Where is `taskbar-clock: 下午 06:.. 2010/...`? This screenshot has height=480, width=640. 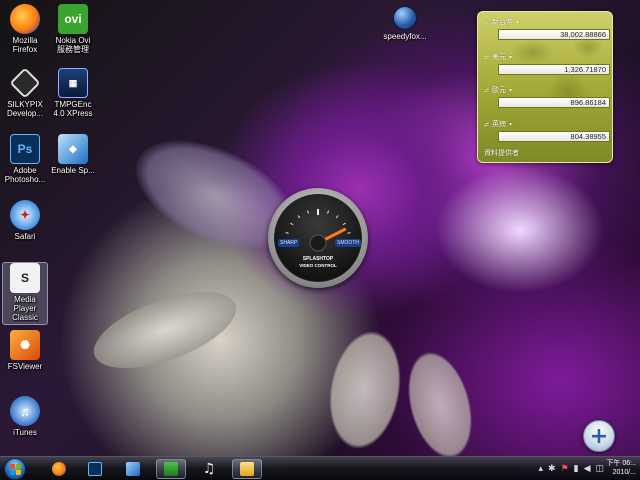 taskbar-clock: 下午 06:.. 2010/... is located at coordinates (619, 468).